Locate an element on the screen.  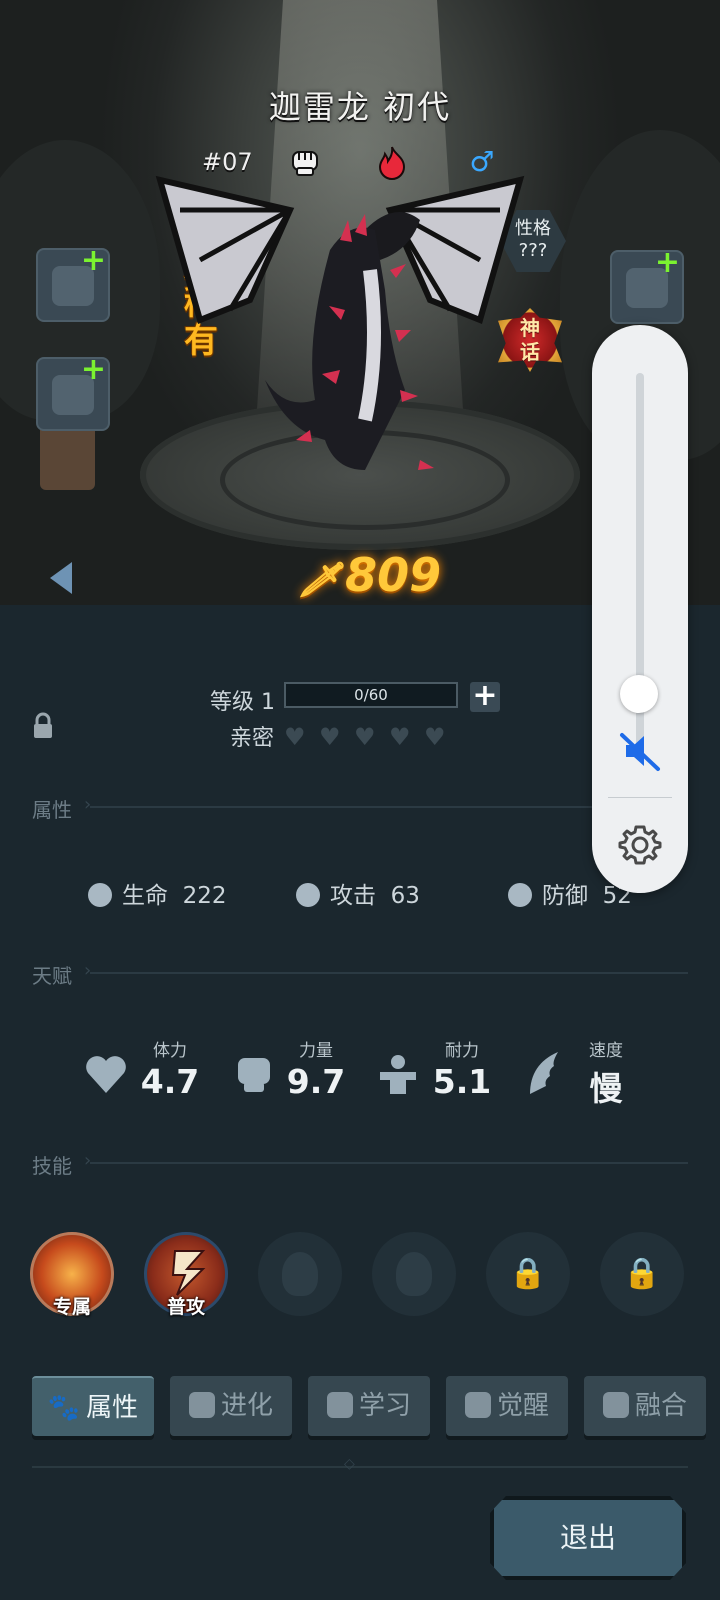
equip-slot-claw: + is located at coordinates (73, 282).